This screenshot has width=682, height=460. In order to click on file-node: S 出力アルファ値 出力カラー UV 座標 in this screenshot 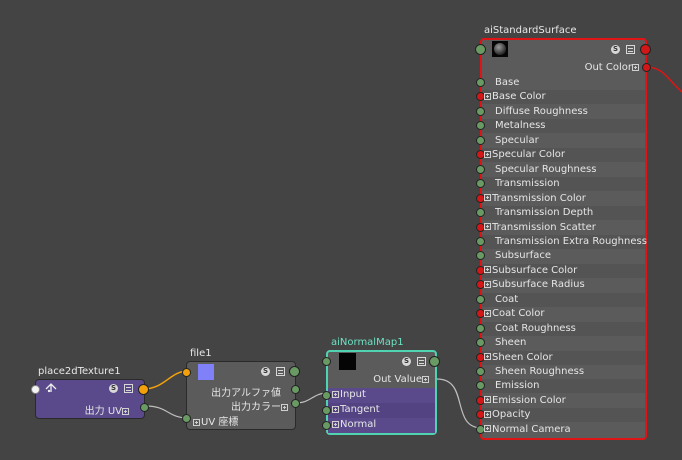, I will do `click(241, 395)`.